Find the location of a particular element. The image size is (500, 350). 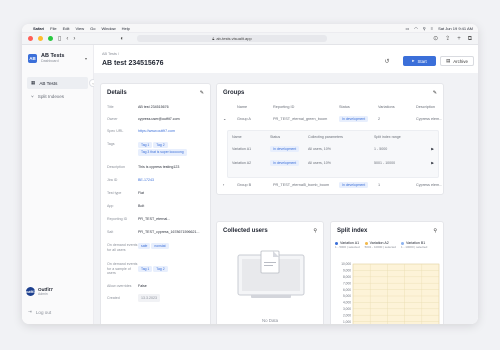

group-variations: 1 is located at coordinates (379, 185).